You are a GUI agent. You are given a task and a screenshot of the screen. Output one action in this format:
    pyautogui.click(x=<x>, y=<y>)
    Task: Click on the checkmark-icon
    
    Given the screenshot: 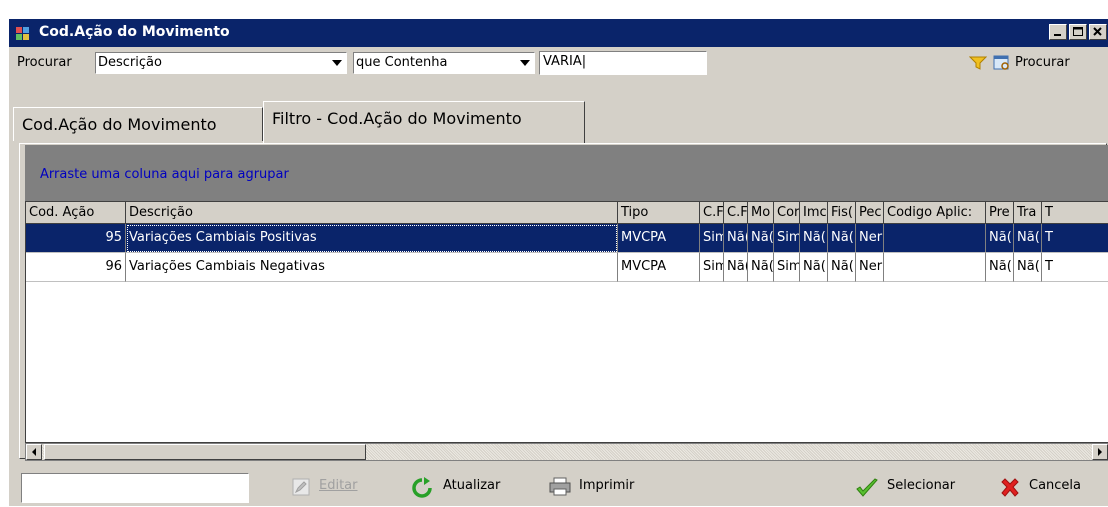 What is the action you would take?
    pyautogui.click(x=867, y=487)
    